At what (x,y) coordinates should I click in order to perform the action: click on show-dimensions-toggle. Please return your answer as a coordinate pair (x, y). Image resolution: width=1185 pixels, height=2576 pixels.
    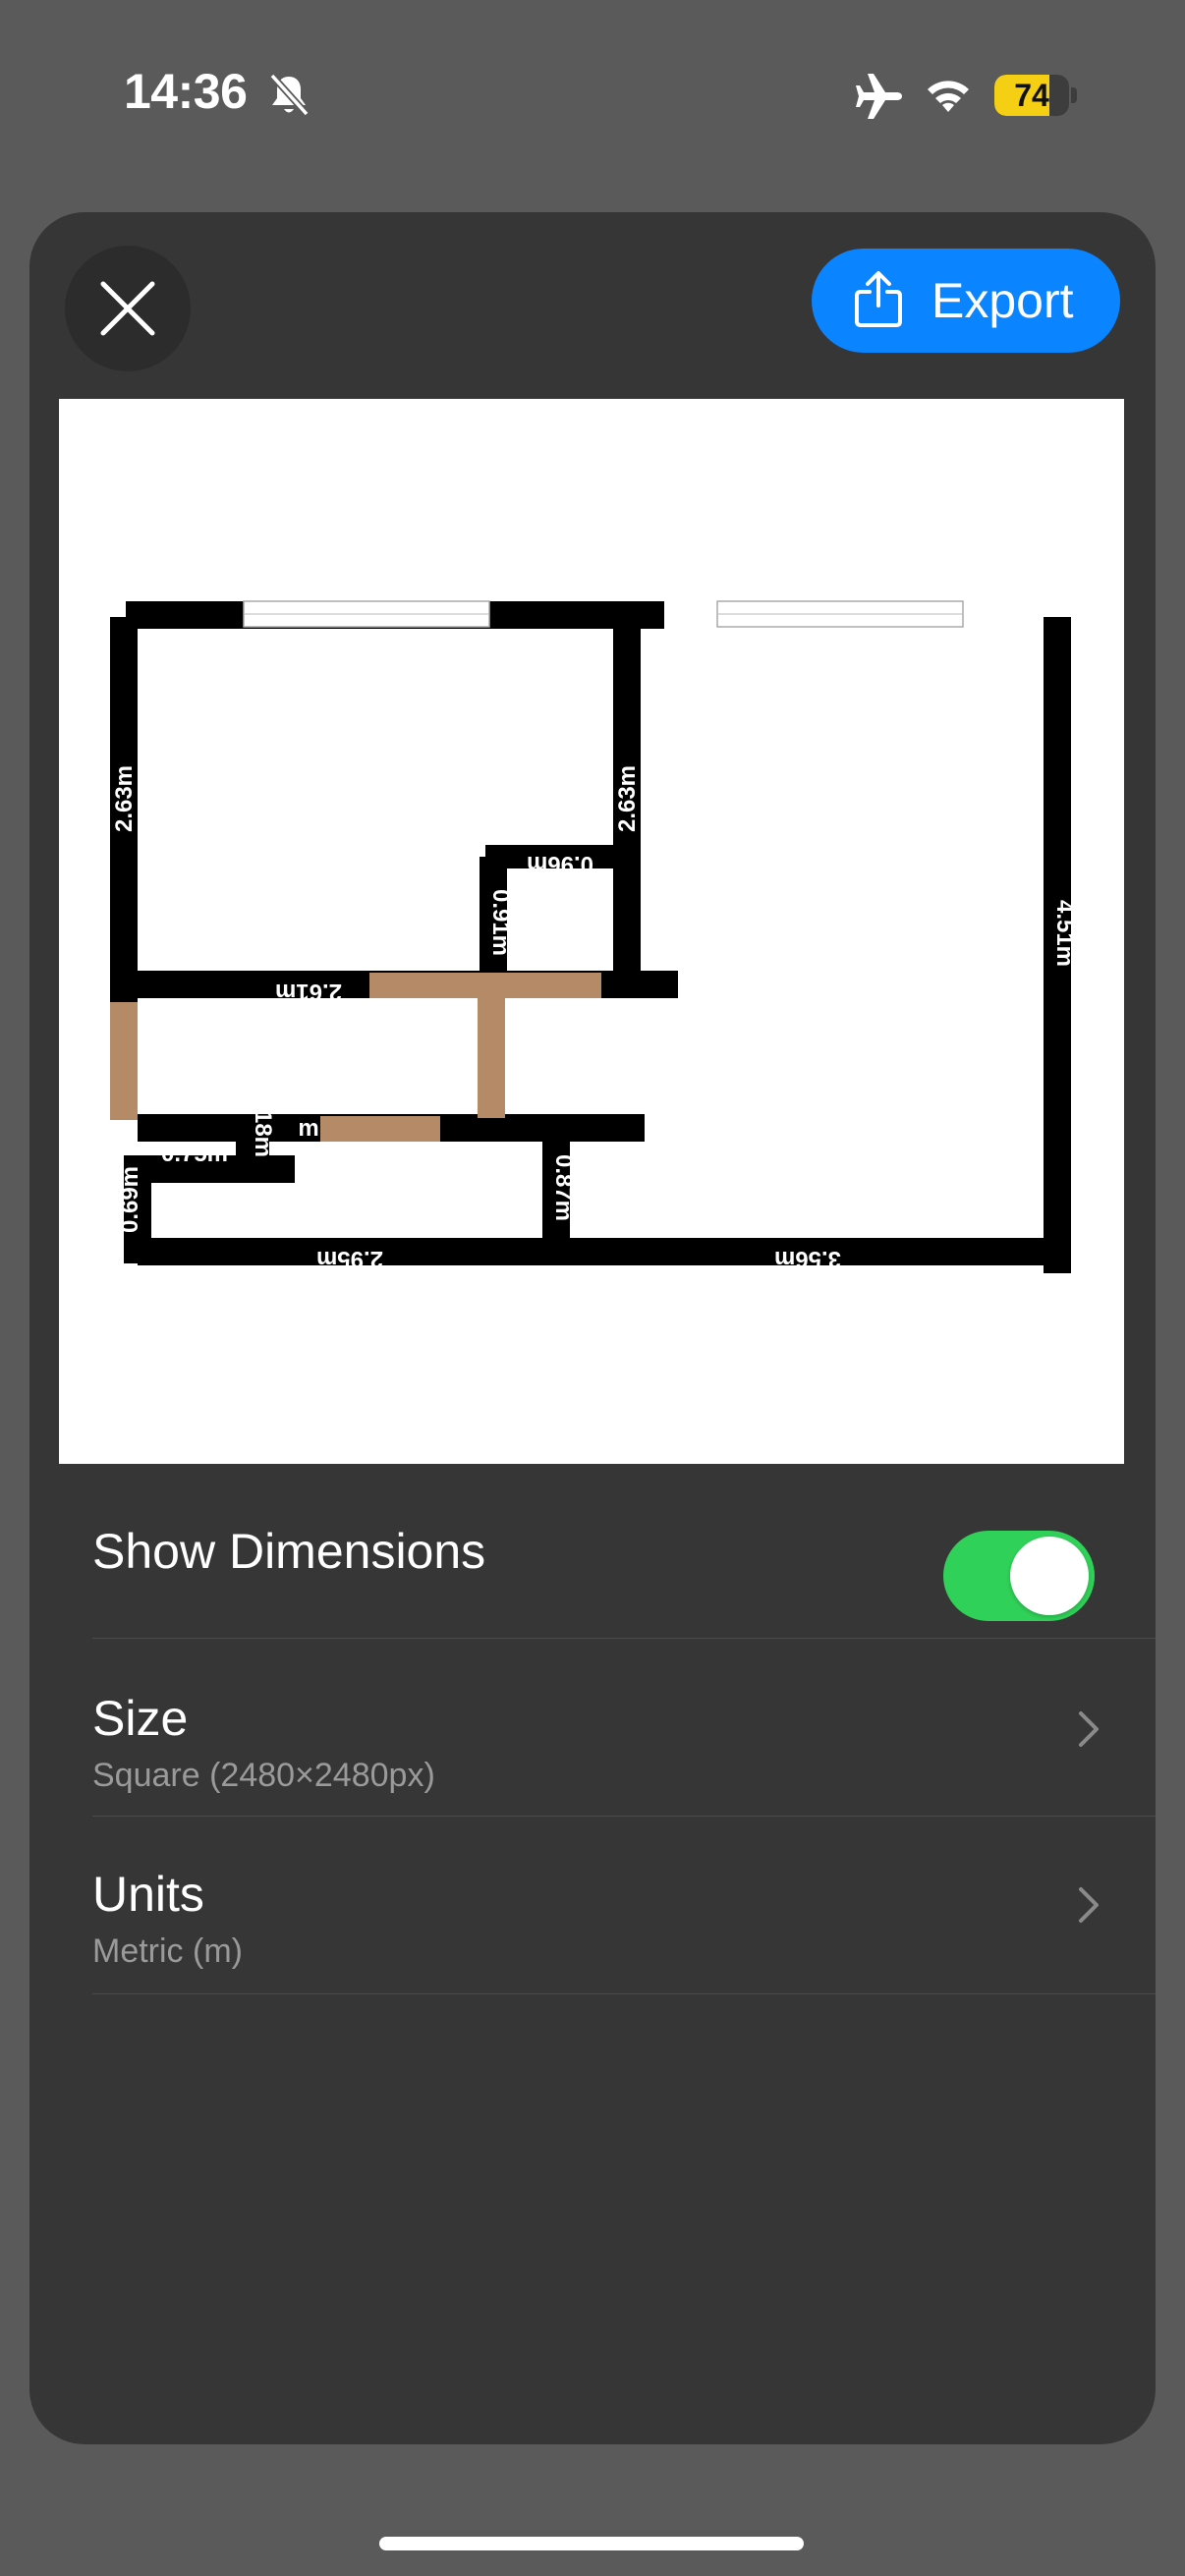
    Looking at the image, I should click on (1019, 1576).